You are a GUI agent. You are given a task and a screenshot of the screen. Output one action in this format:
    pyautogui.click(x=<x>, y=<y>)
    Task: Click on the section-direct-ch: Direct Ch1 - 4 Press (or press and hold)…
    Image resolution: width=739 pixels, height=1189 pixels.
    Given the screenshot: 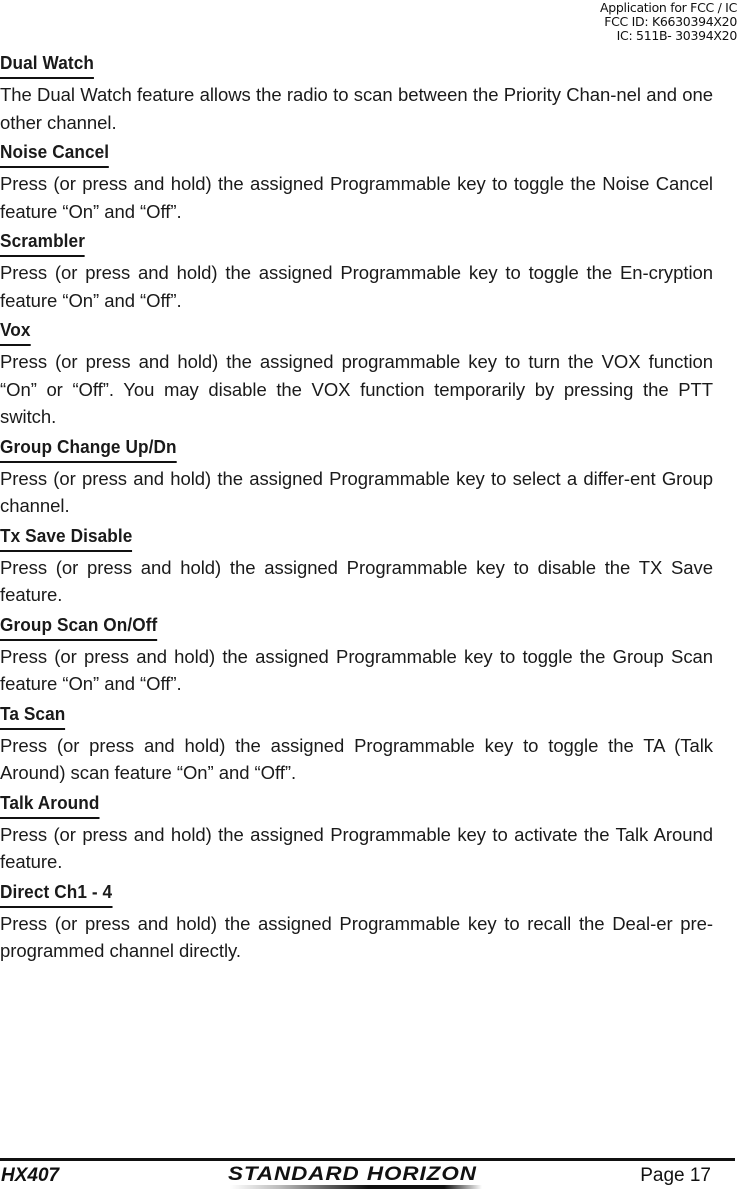 What is the action you would take?
    pyautogui.click(x=356, y=923)
    